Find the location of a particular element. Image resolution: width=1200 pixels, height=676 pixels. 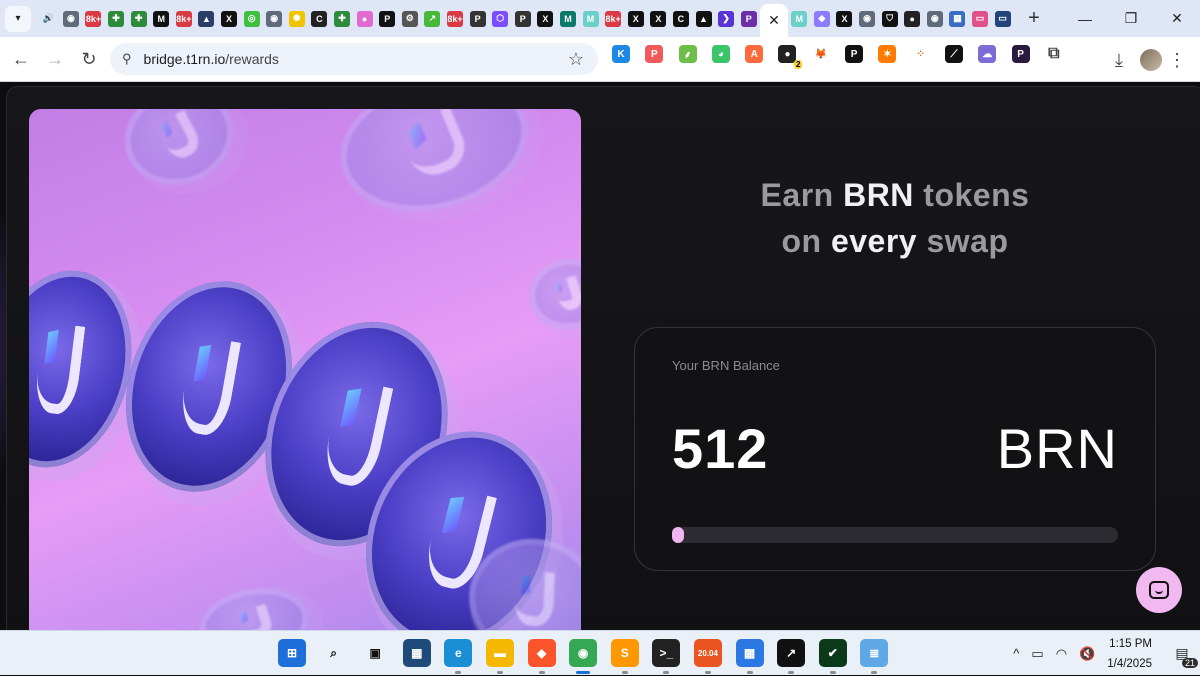

shield-check-icon: ✔ is located at coordinates (832, 656).